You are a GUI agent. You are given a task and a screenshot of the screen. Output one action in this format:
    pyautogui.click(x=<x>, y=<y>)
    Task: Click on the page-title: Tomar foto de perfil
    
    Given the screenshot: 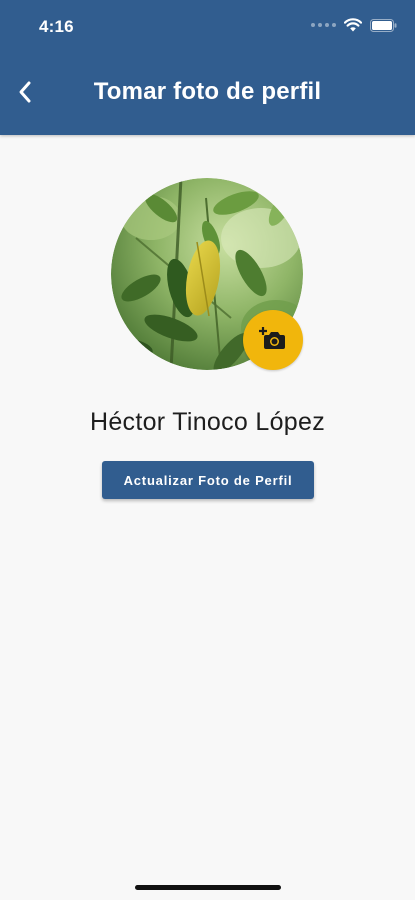 What is the action you would take?
    pyautogui.click(x=207, y=91)
    